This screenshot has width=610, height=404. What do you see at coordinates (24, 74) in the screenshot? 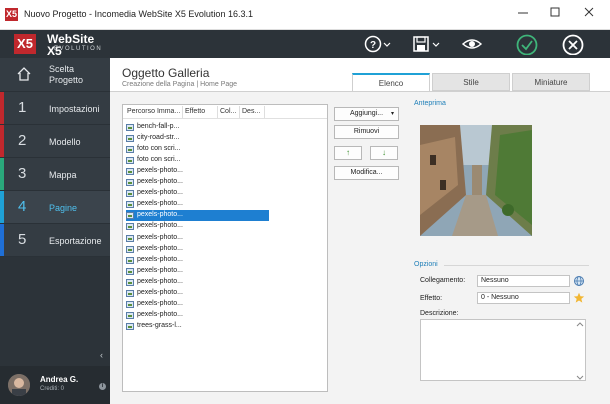
I see `home-icon` at bounding box center [24, 74].